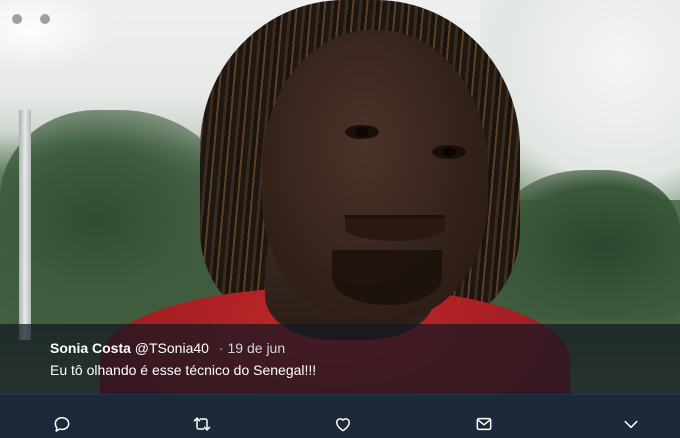 This screenshot has width=680, height=438. I want to click on retweet-icon, so click(202, 424).